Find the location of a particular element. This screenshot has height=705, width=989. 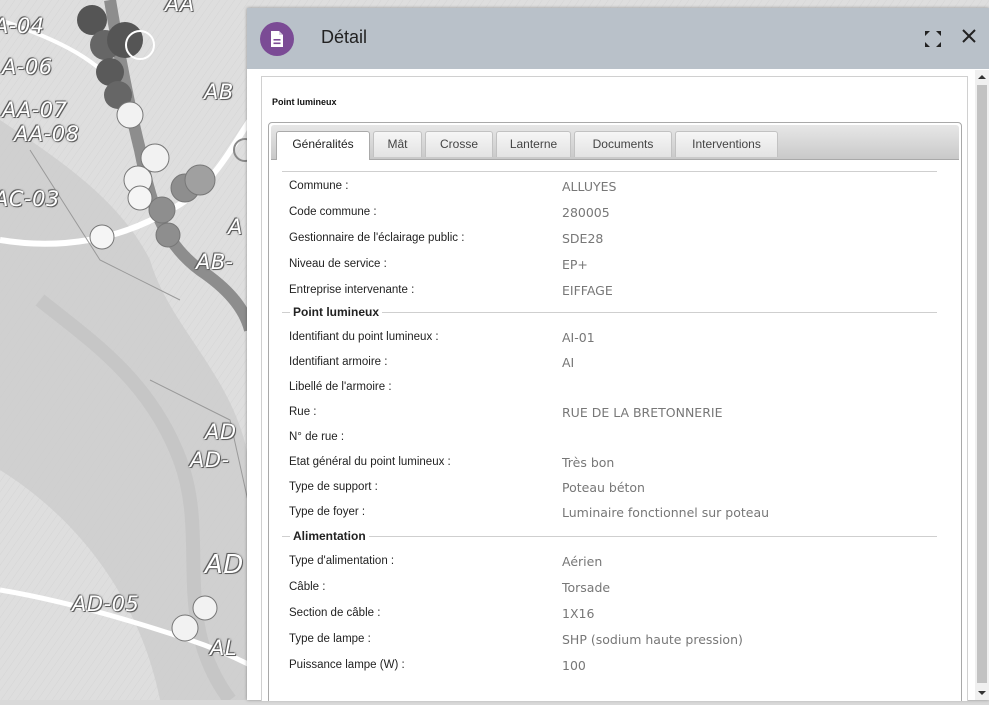

field-value: Torsade is located at coordinates (586, 587).